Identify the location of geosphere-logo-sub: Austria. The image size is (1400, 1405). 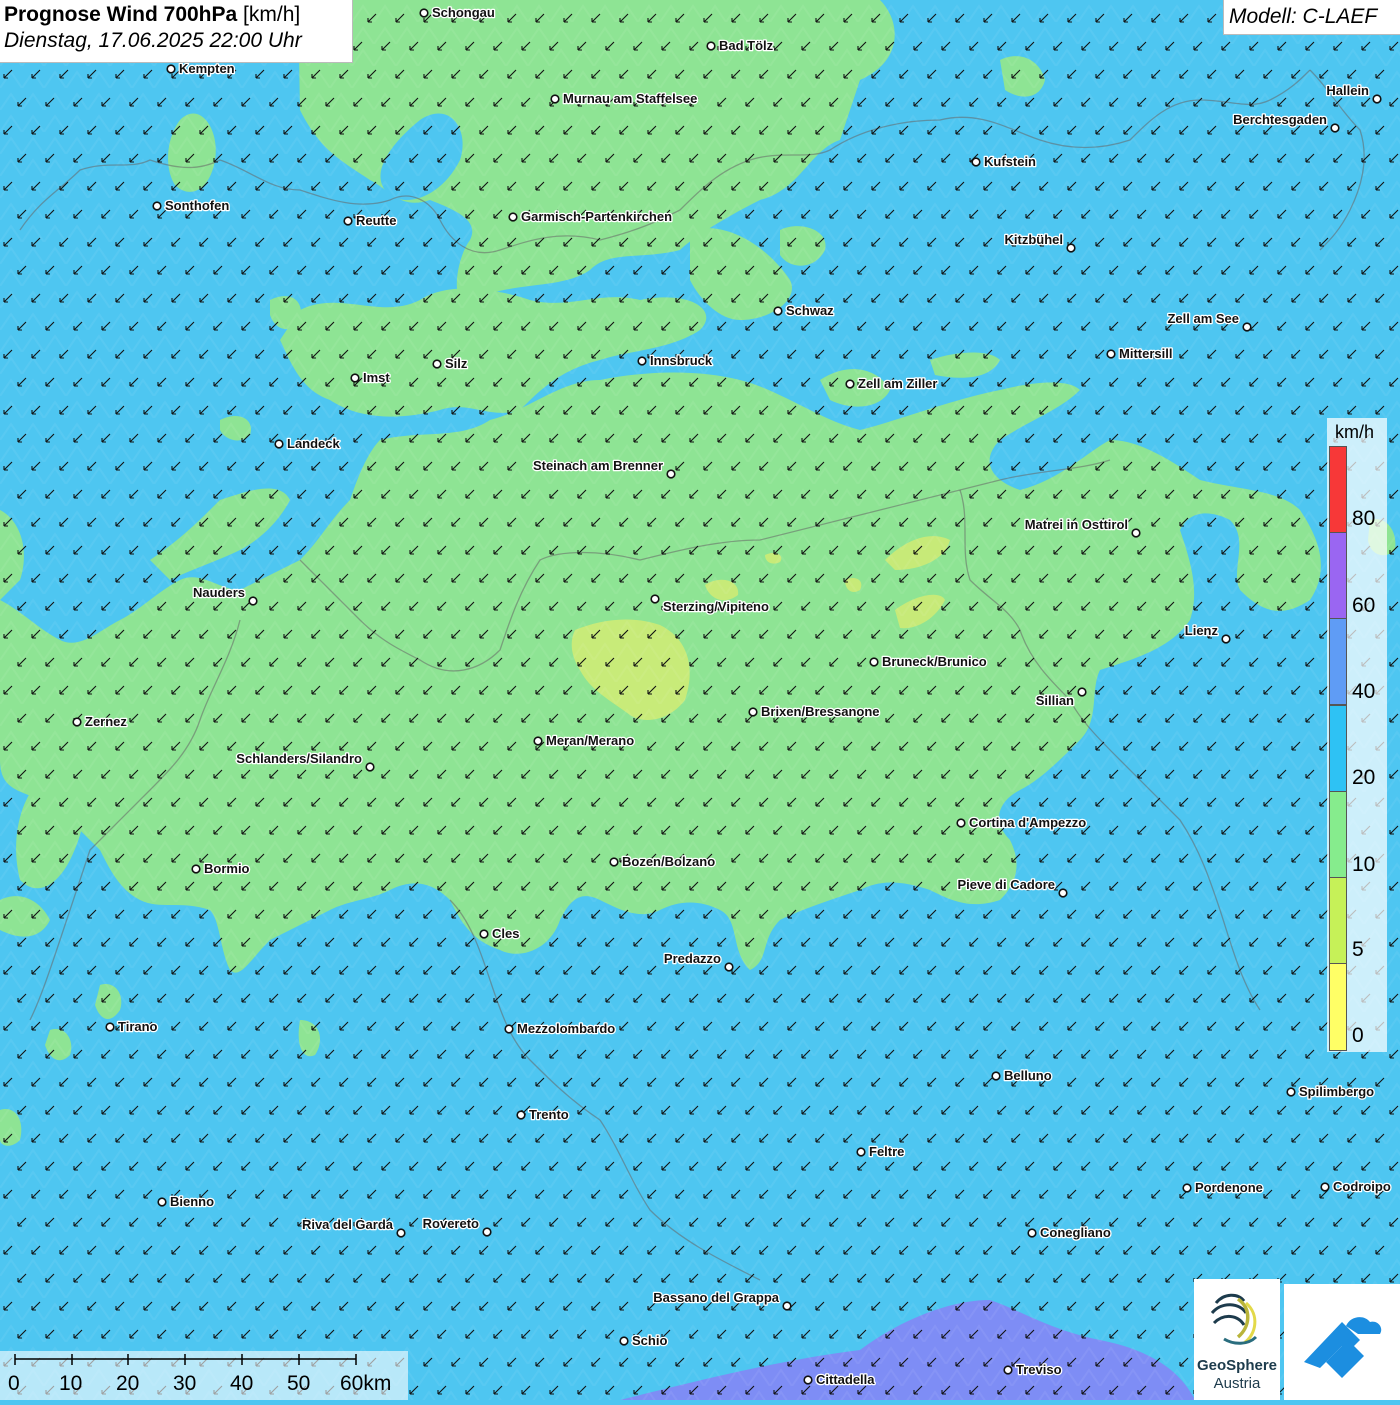
(1237, 1383).